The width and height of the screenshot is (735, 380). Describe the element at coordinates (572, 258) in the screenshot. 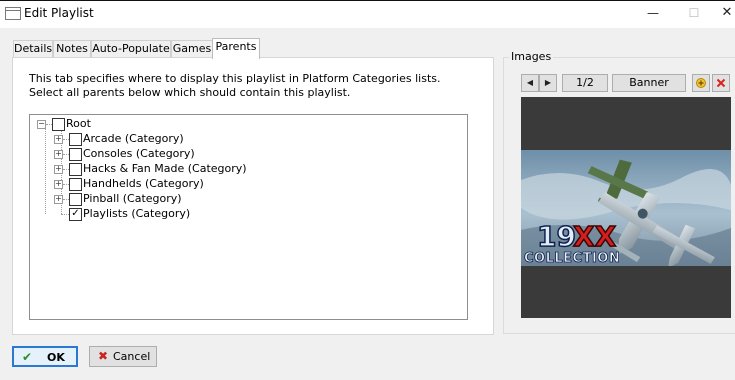

I see `svg-text: COLLECTION` at that location.